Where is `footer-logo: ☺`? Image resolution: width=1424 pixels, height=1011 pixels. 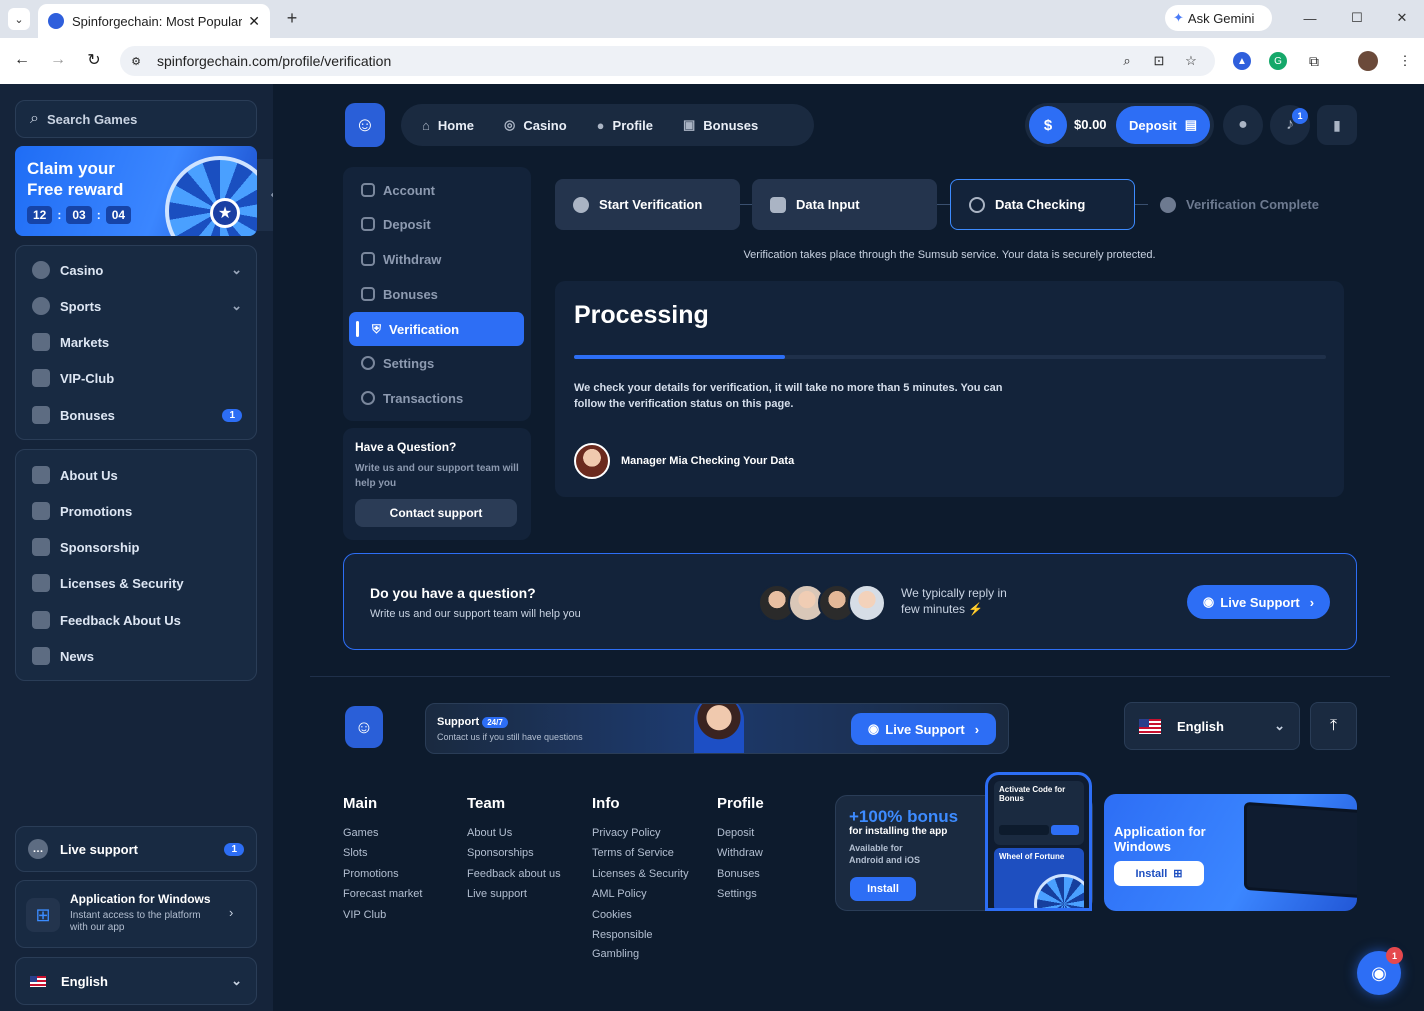 footer-logo: ☺ is located at coordinates (364, 727).